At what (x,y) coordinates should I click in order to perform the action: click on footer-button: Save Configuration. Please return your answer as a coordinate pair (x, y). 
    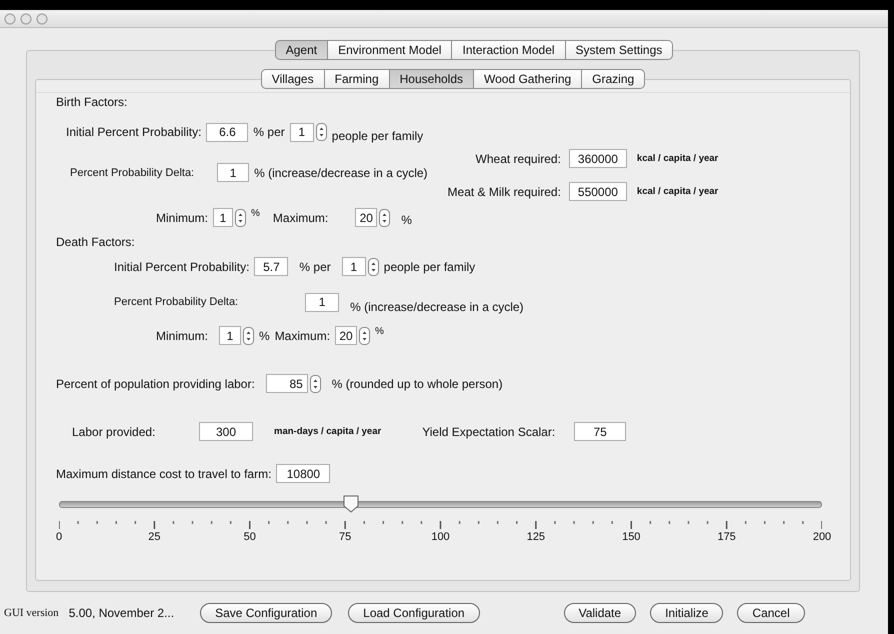
    Looking at the image, I should click on (266, 613).